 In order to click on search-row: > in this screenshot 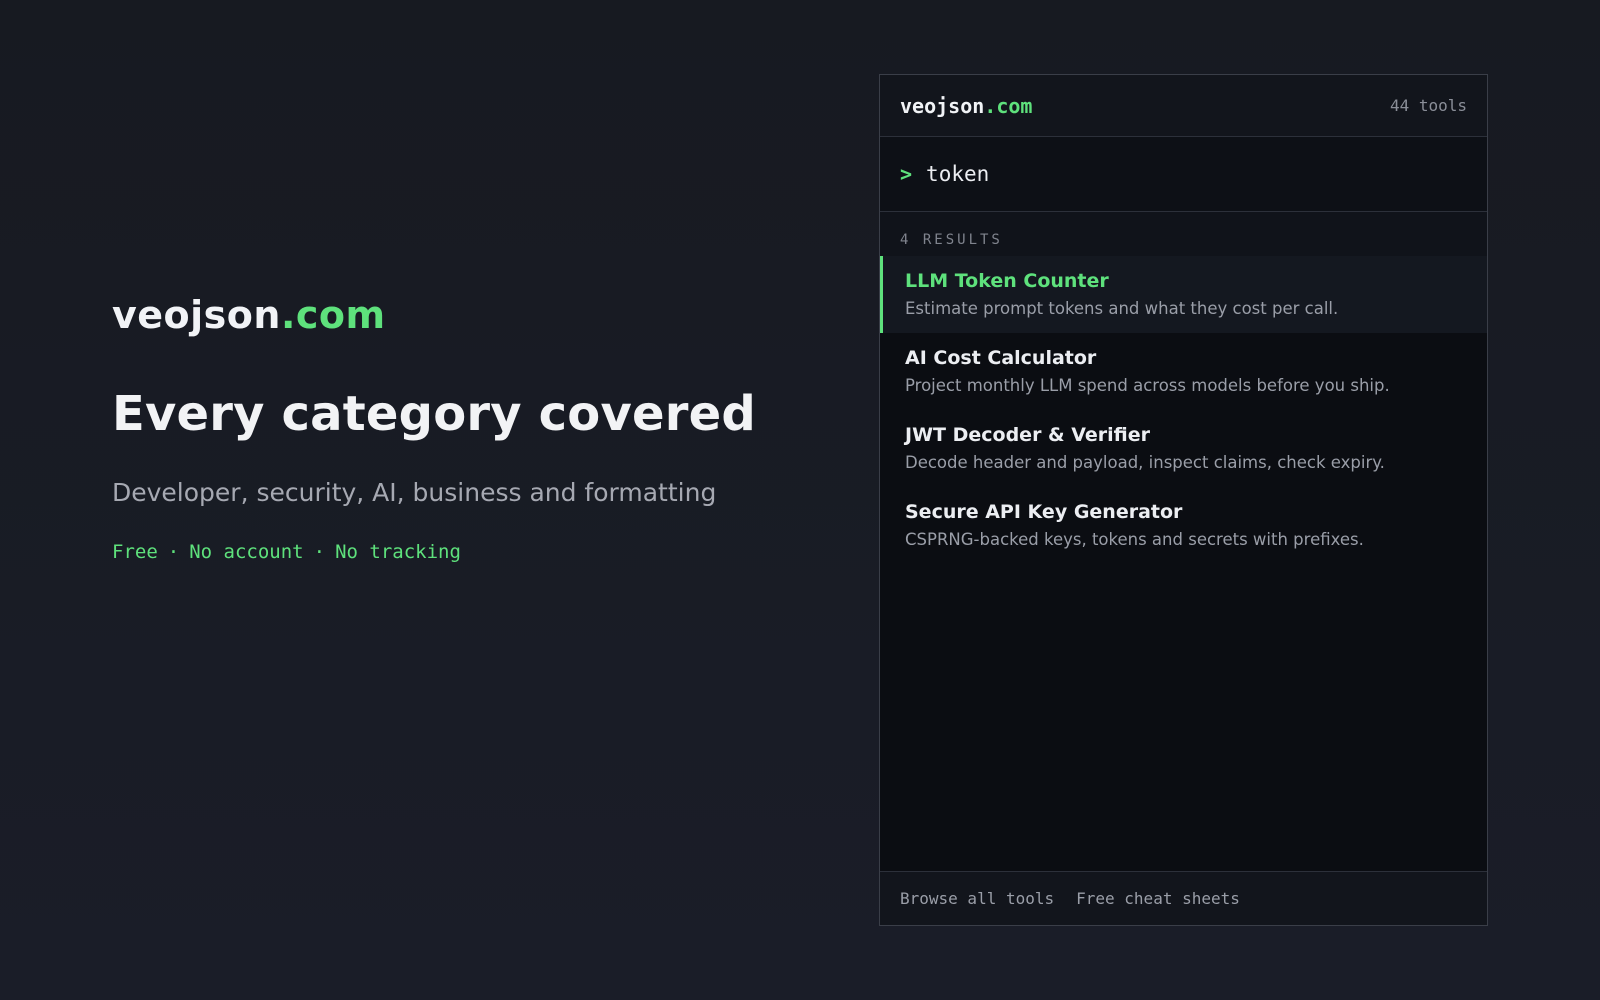, I will do `click(1183, 174)`.